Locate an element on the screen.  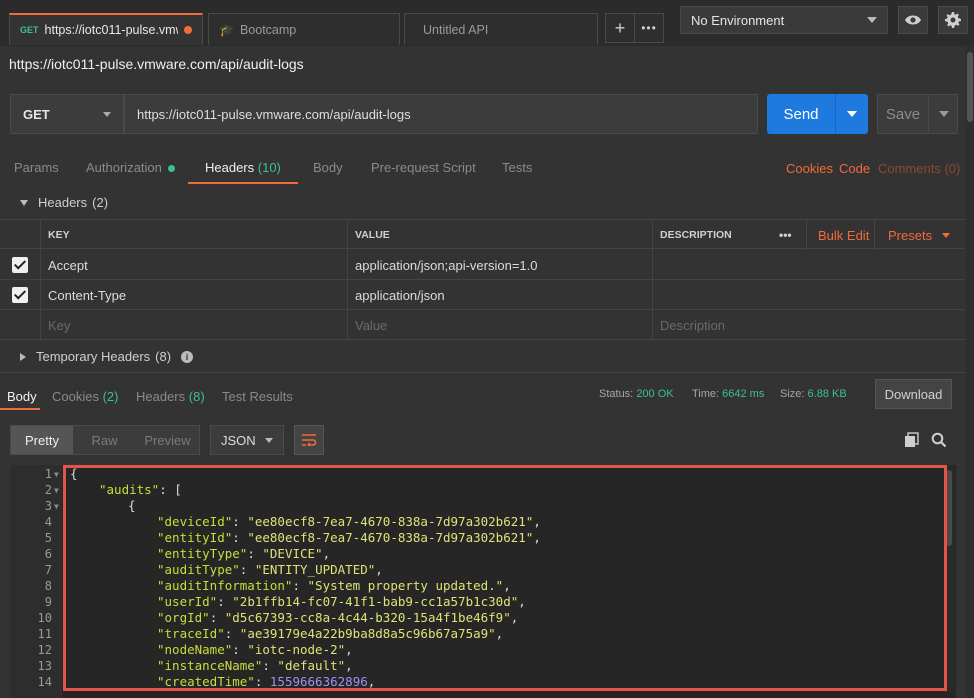
send-button: Send is located at coordinates (817, 114).